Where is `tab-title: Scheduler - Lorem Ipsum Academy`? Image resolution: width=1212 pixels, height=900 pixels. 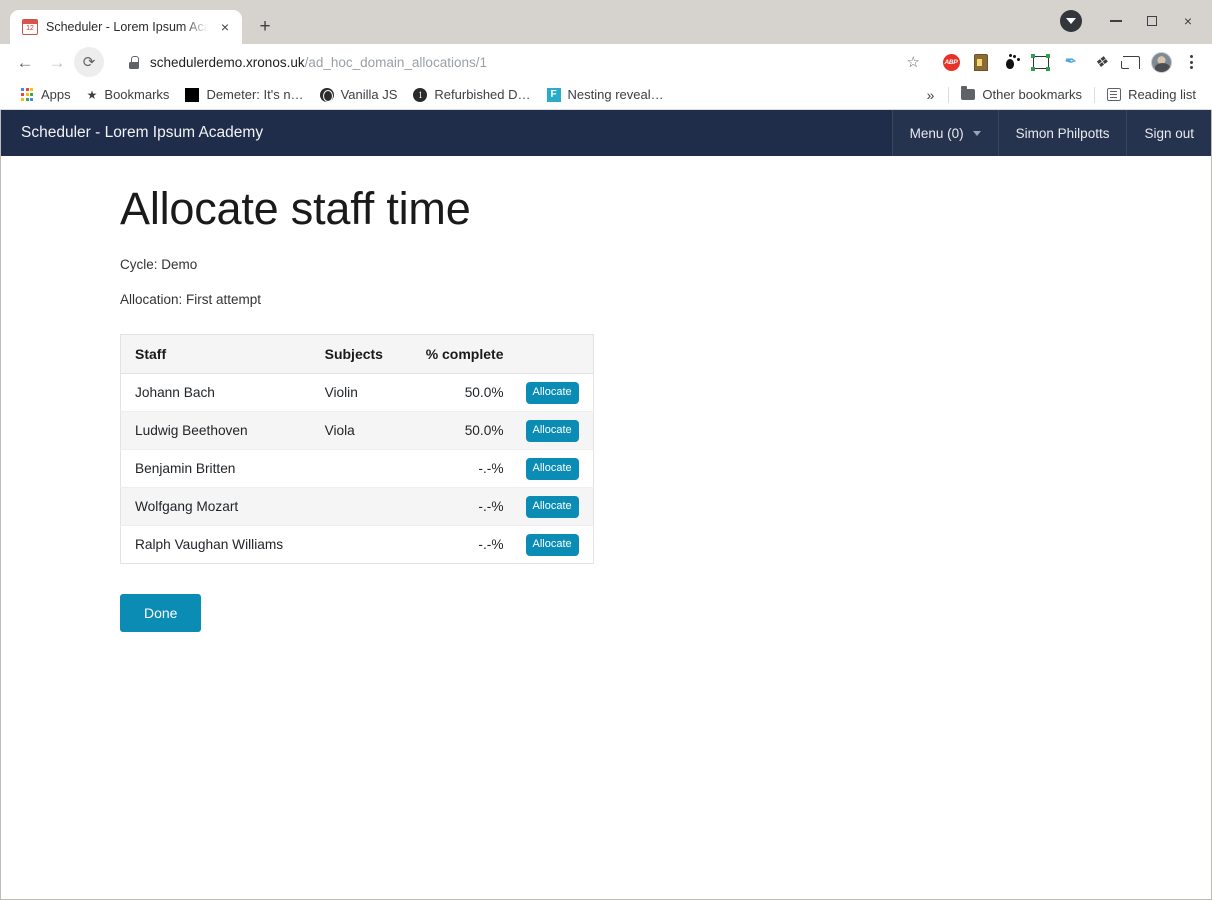 tab-title: Scheduler - Lorem Ipsum Academy is located at coordinates (127, 27).